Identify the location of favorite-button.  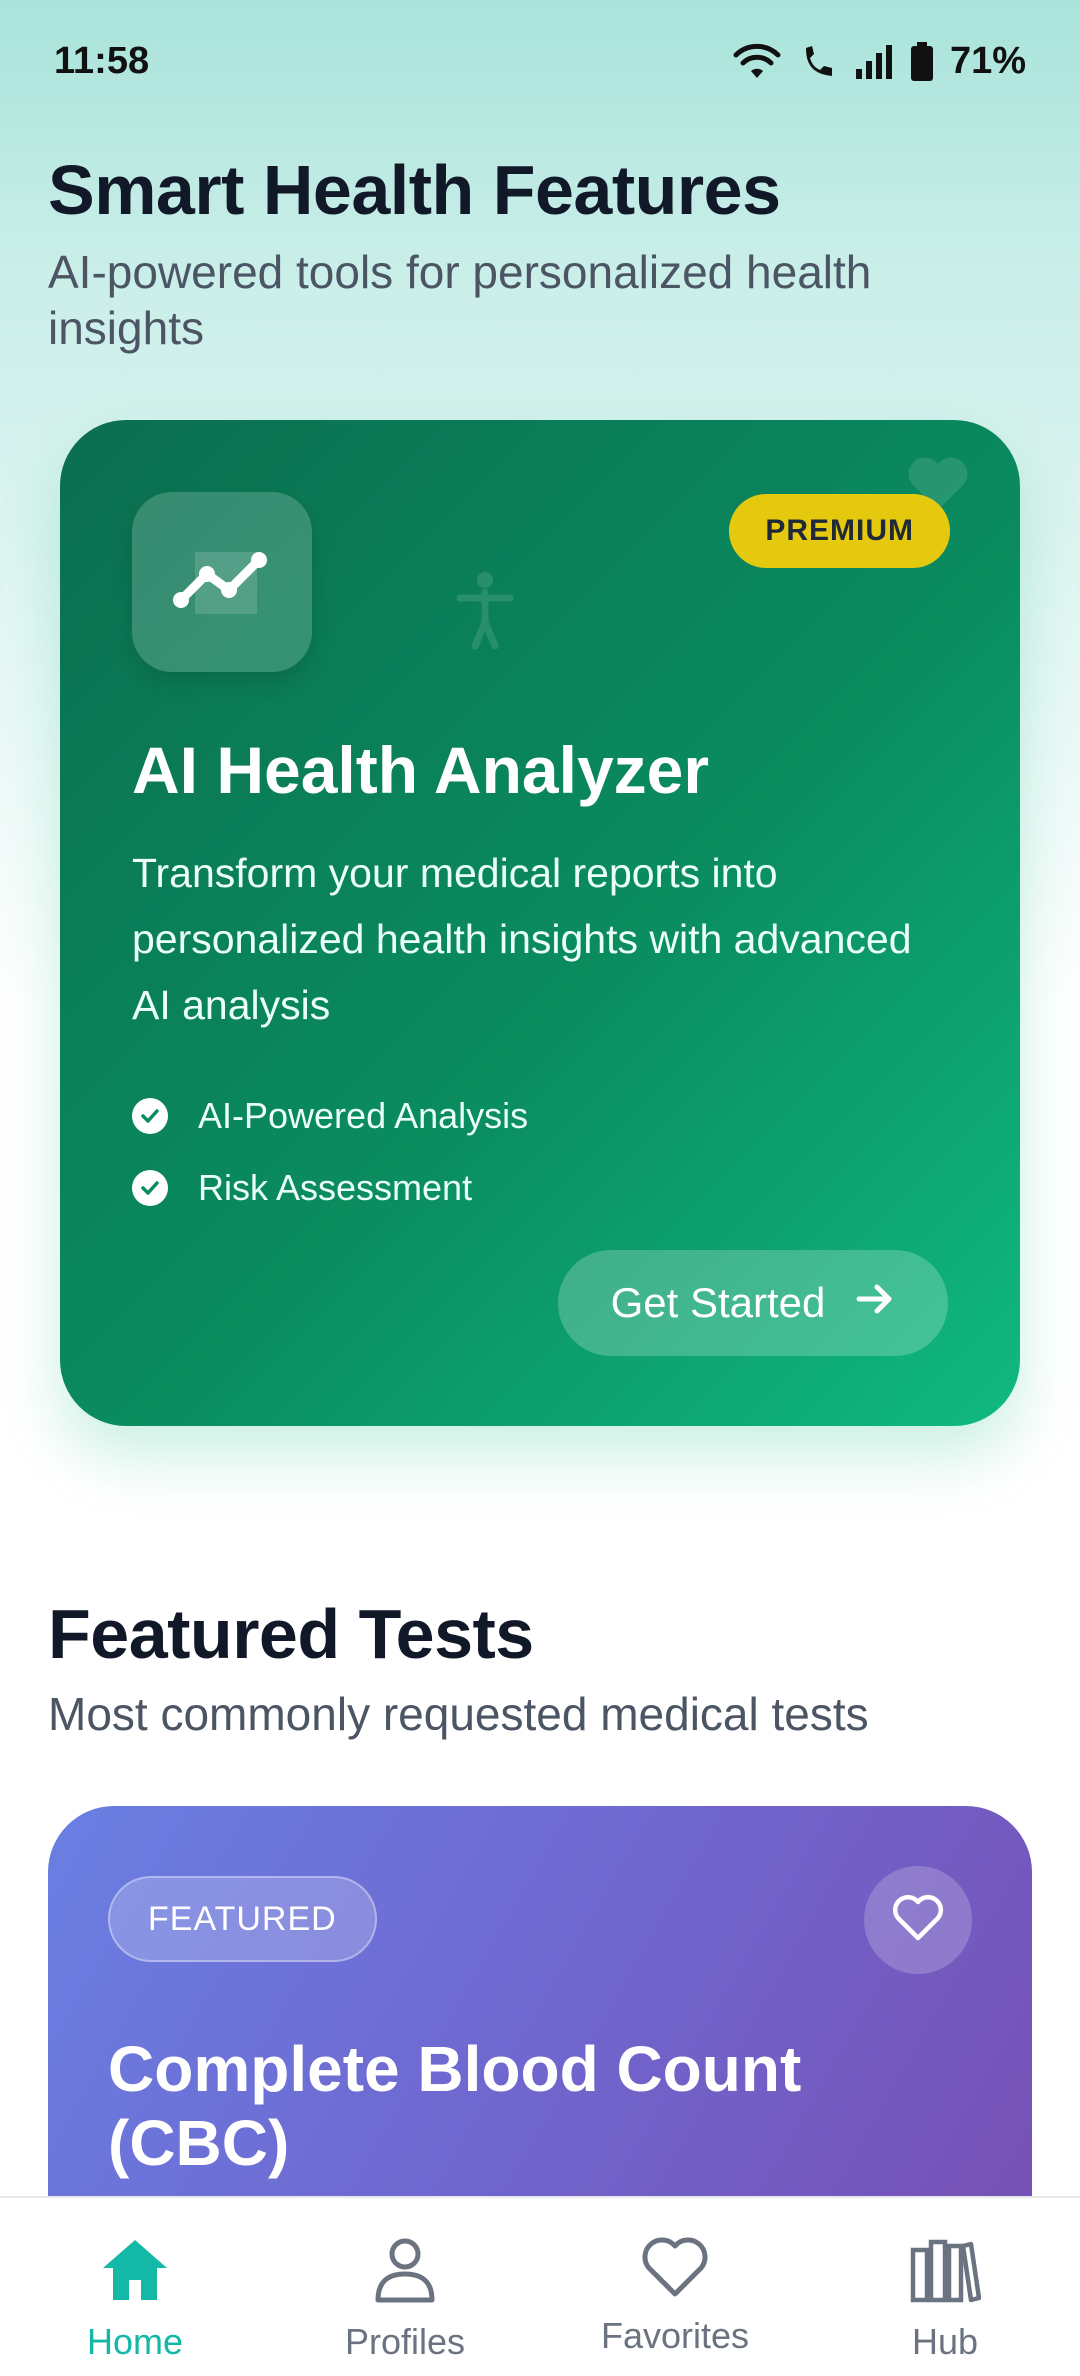
(918, 1920).